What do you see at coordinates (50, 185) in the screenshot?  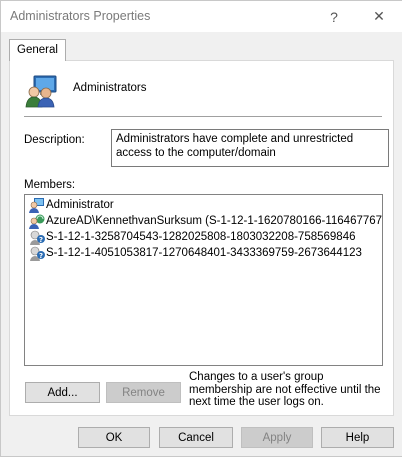 I see `members-label: Members:` at bounding box center [50, 185].